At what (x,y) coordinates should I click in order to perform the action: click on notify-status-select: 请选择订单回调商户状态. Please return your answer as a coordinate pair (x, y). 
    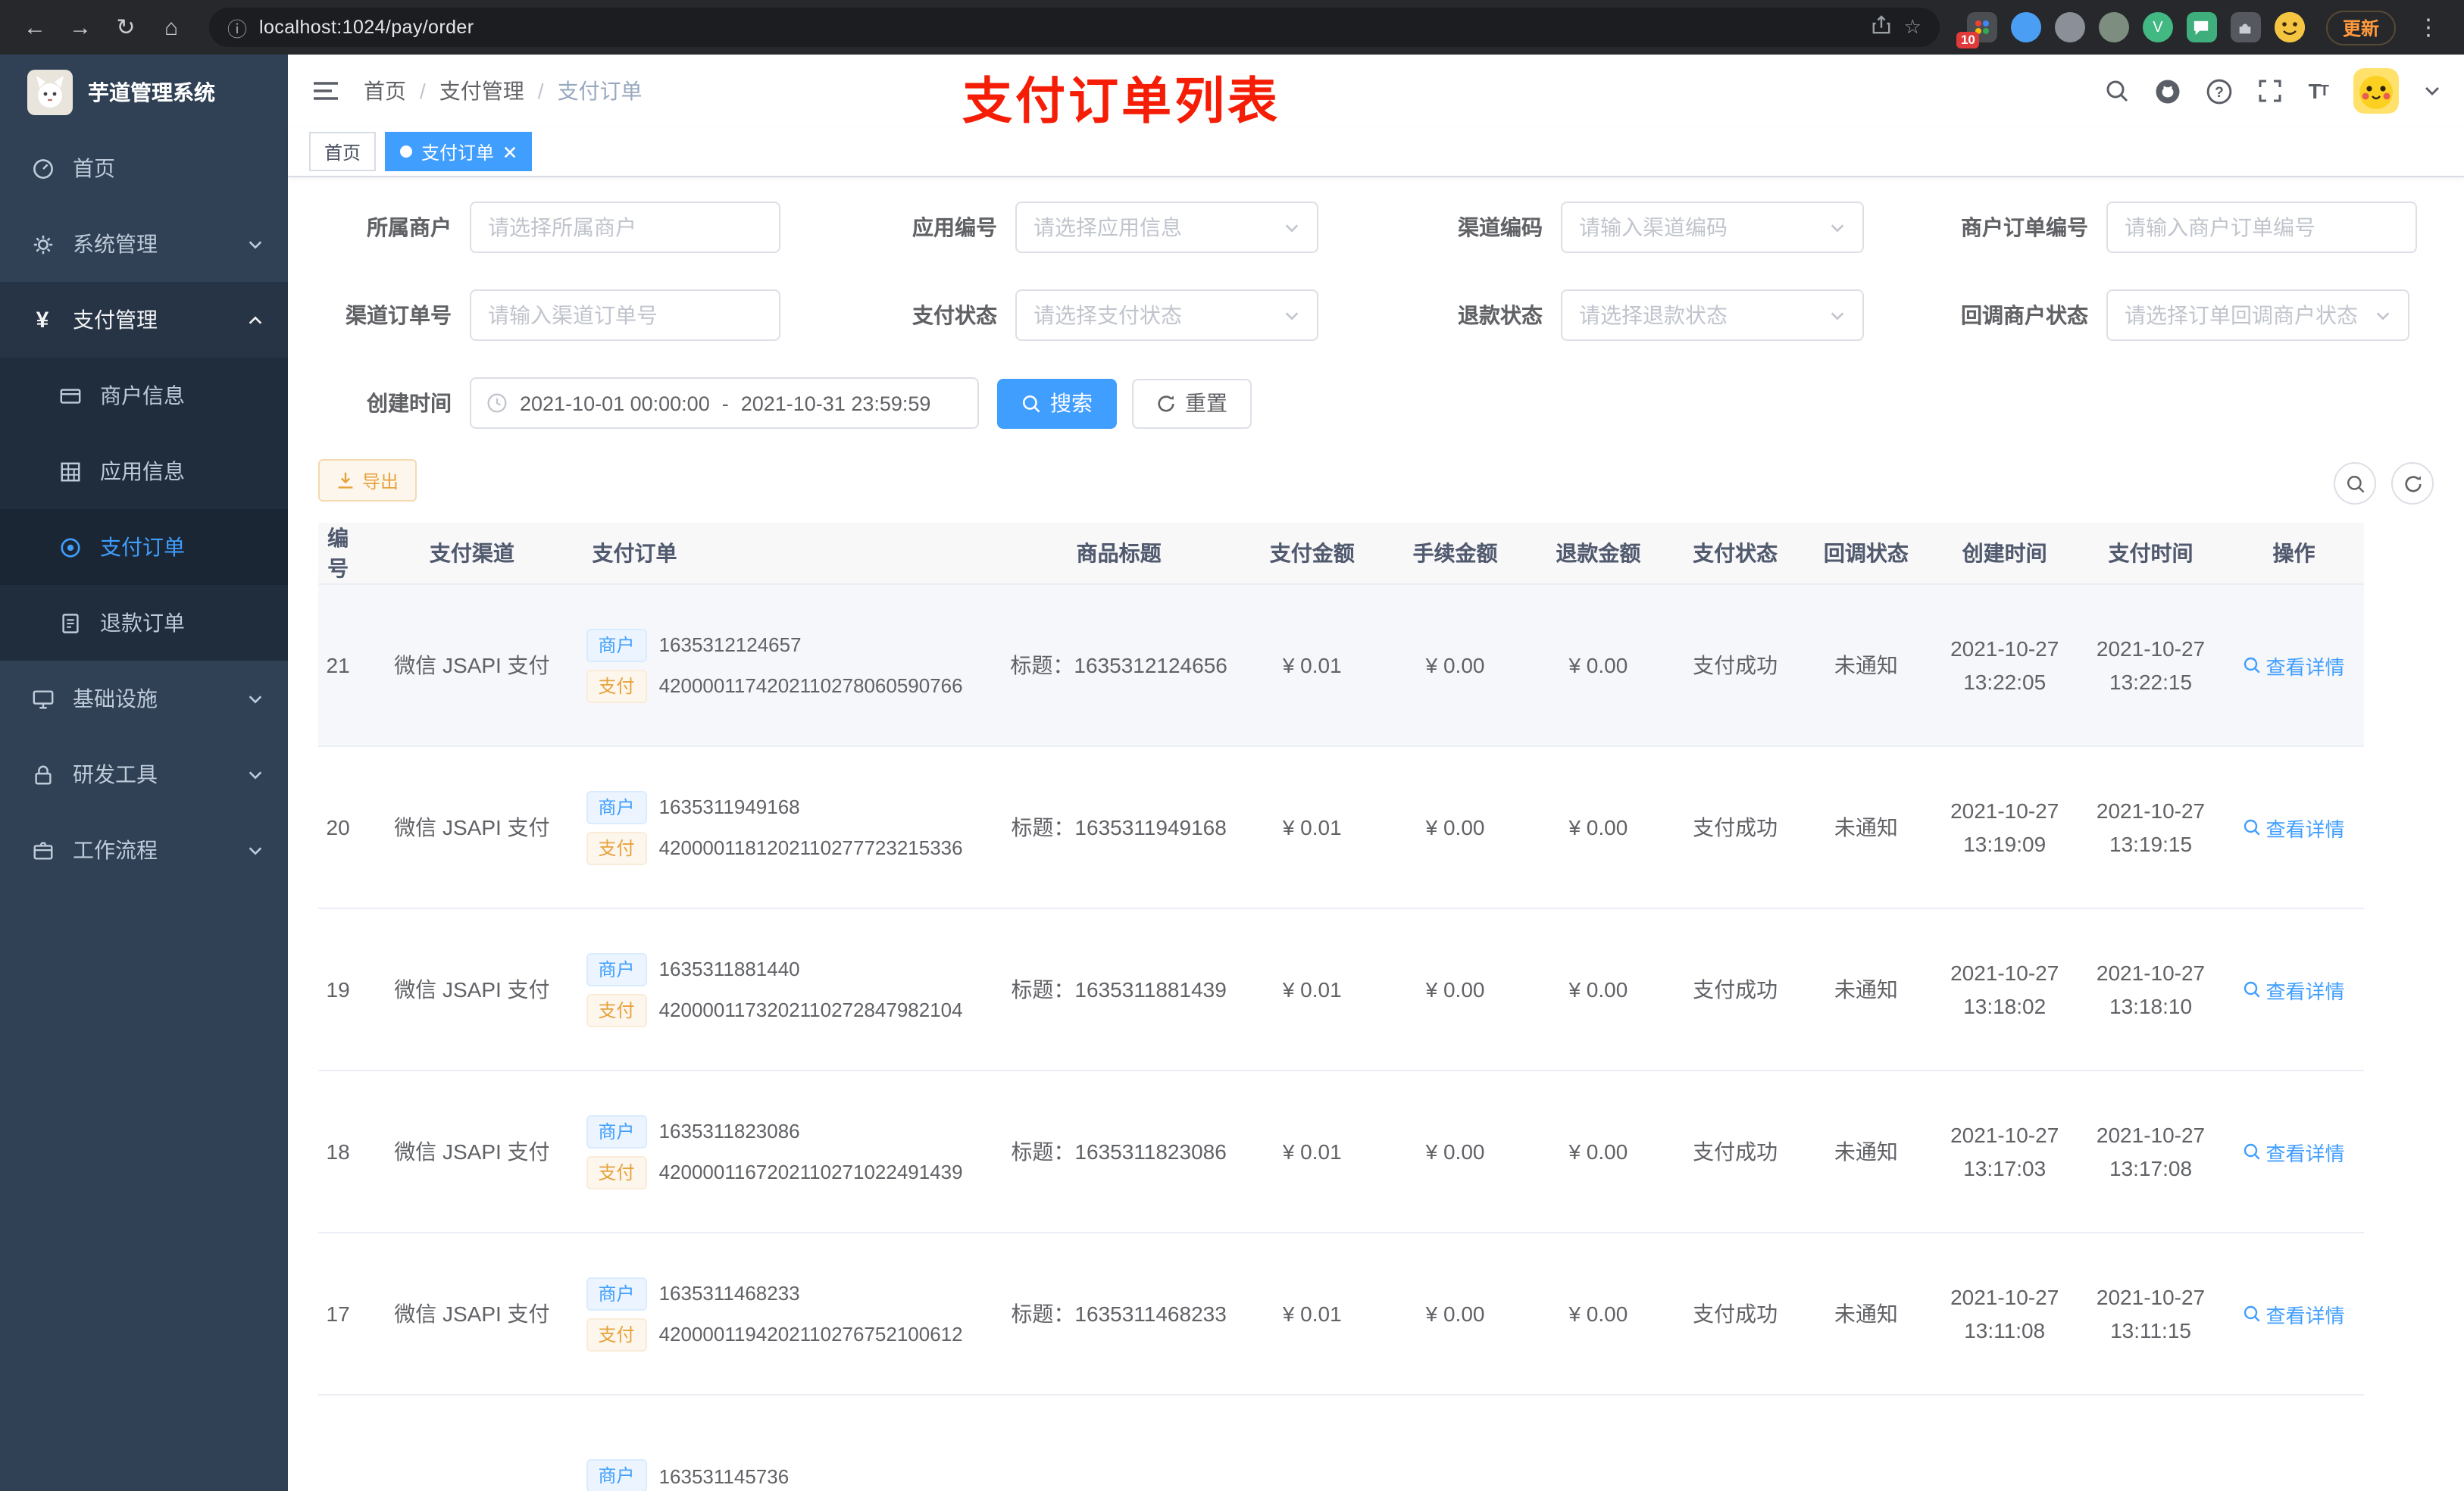
    Looking at the image, I should click on (2257, 315).